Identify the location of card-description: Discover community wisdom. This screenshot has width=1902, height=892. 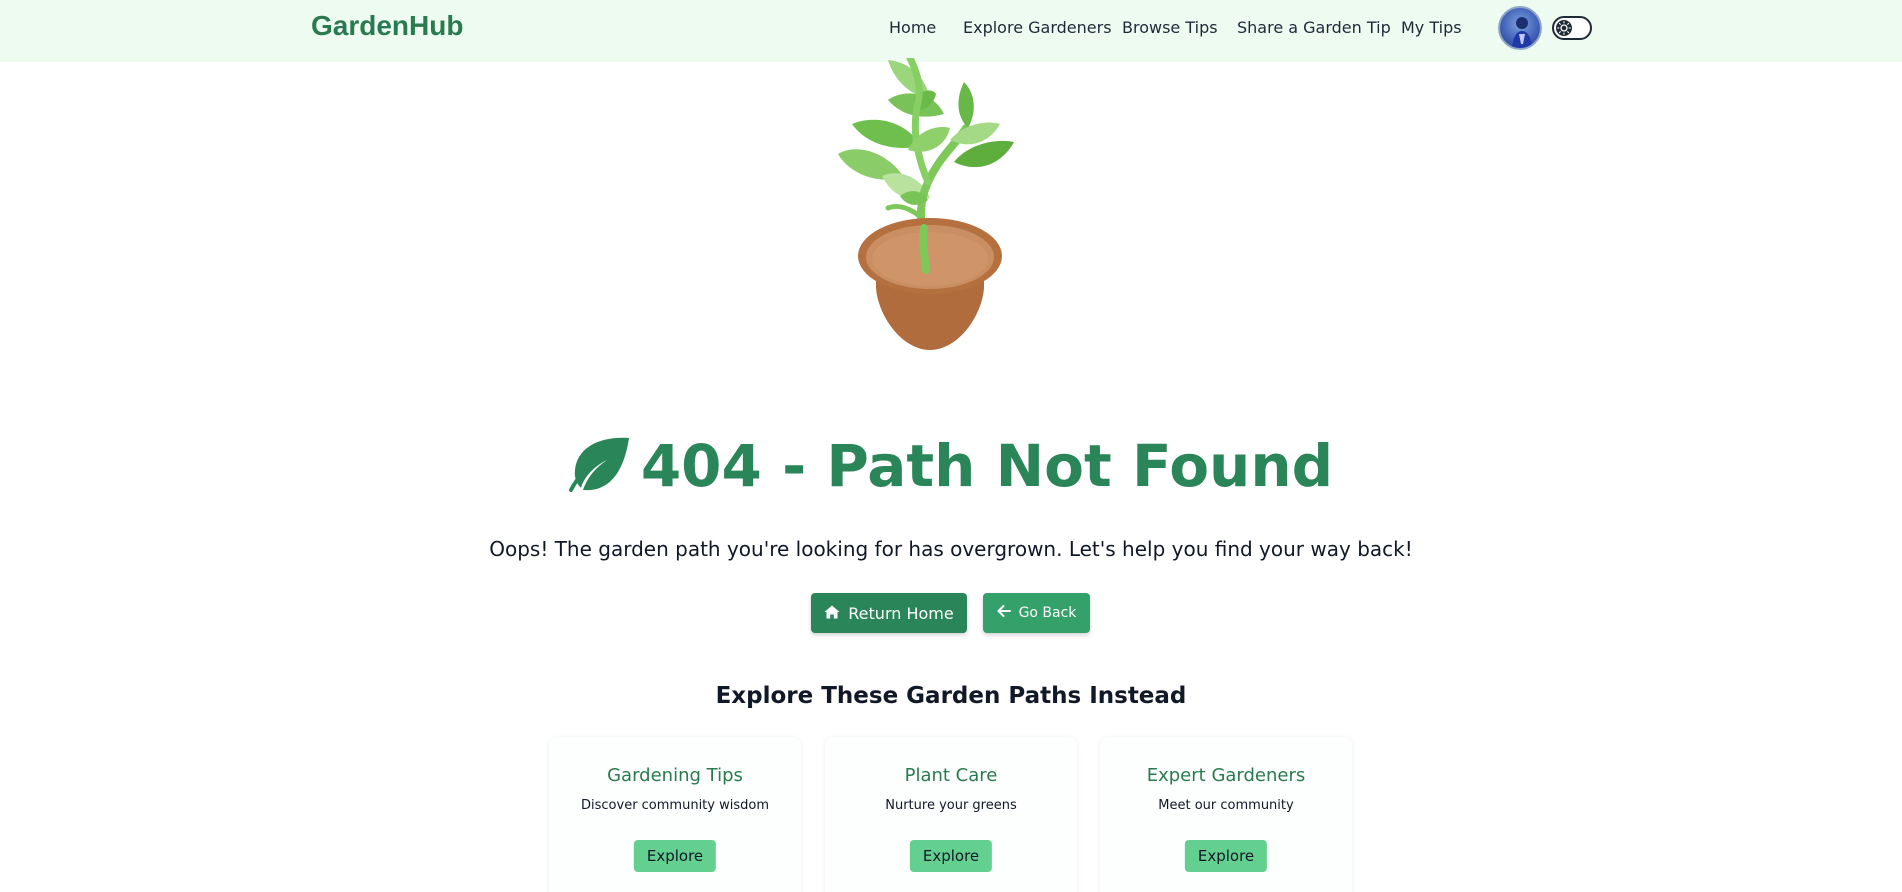
(675, 805).